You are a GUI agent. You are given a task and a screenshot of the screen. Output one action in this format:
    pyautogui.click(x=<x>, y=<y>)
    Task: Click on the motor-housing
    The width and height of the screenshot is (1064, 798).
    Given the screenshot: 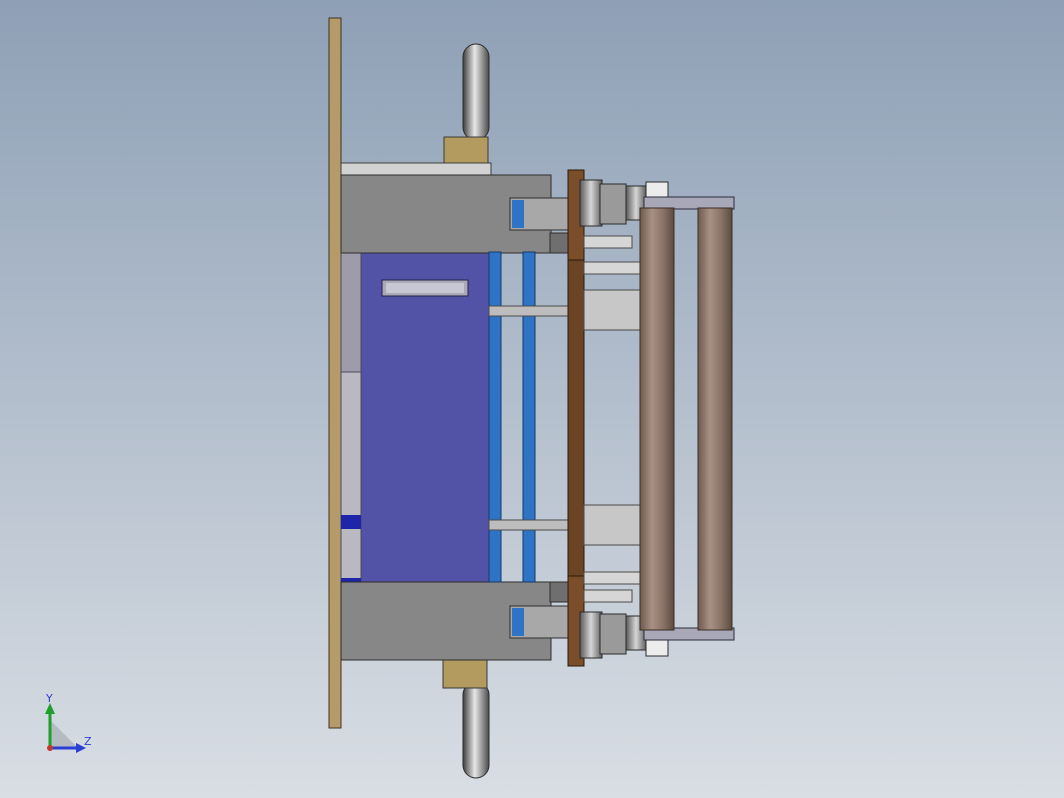 What is the action you would take?
    pyautogui.click(x=415, y=418)
    